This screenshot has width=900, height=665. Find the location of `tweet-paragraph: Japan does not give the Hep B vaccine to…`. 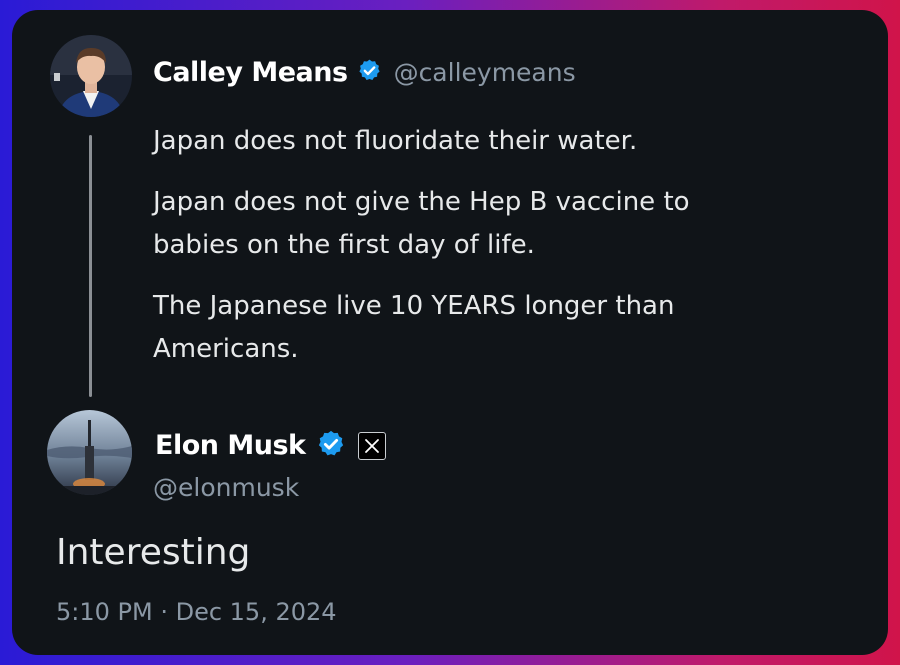

tweet-paragraph: Japan does not give the Hep B vaccine to… is located at coordinates (421, 223).